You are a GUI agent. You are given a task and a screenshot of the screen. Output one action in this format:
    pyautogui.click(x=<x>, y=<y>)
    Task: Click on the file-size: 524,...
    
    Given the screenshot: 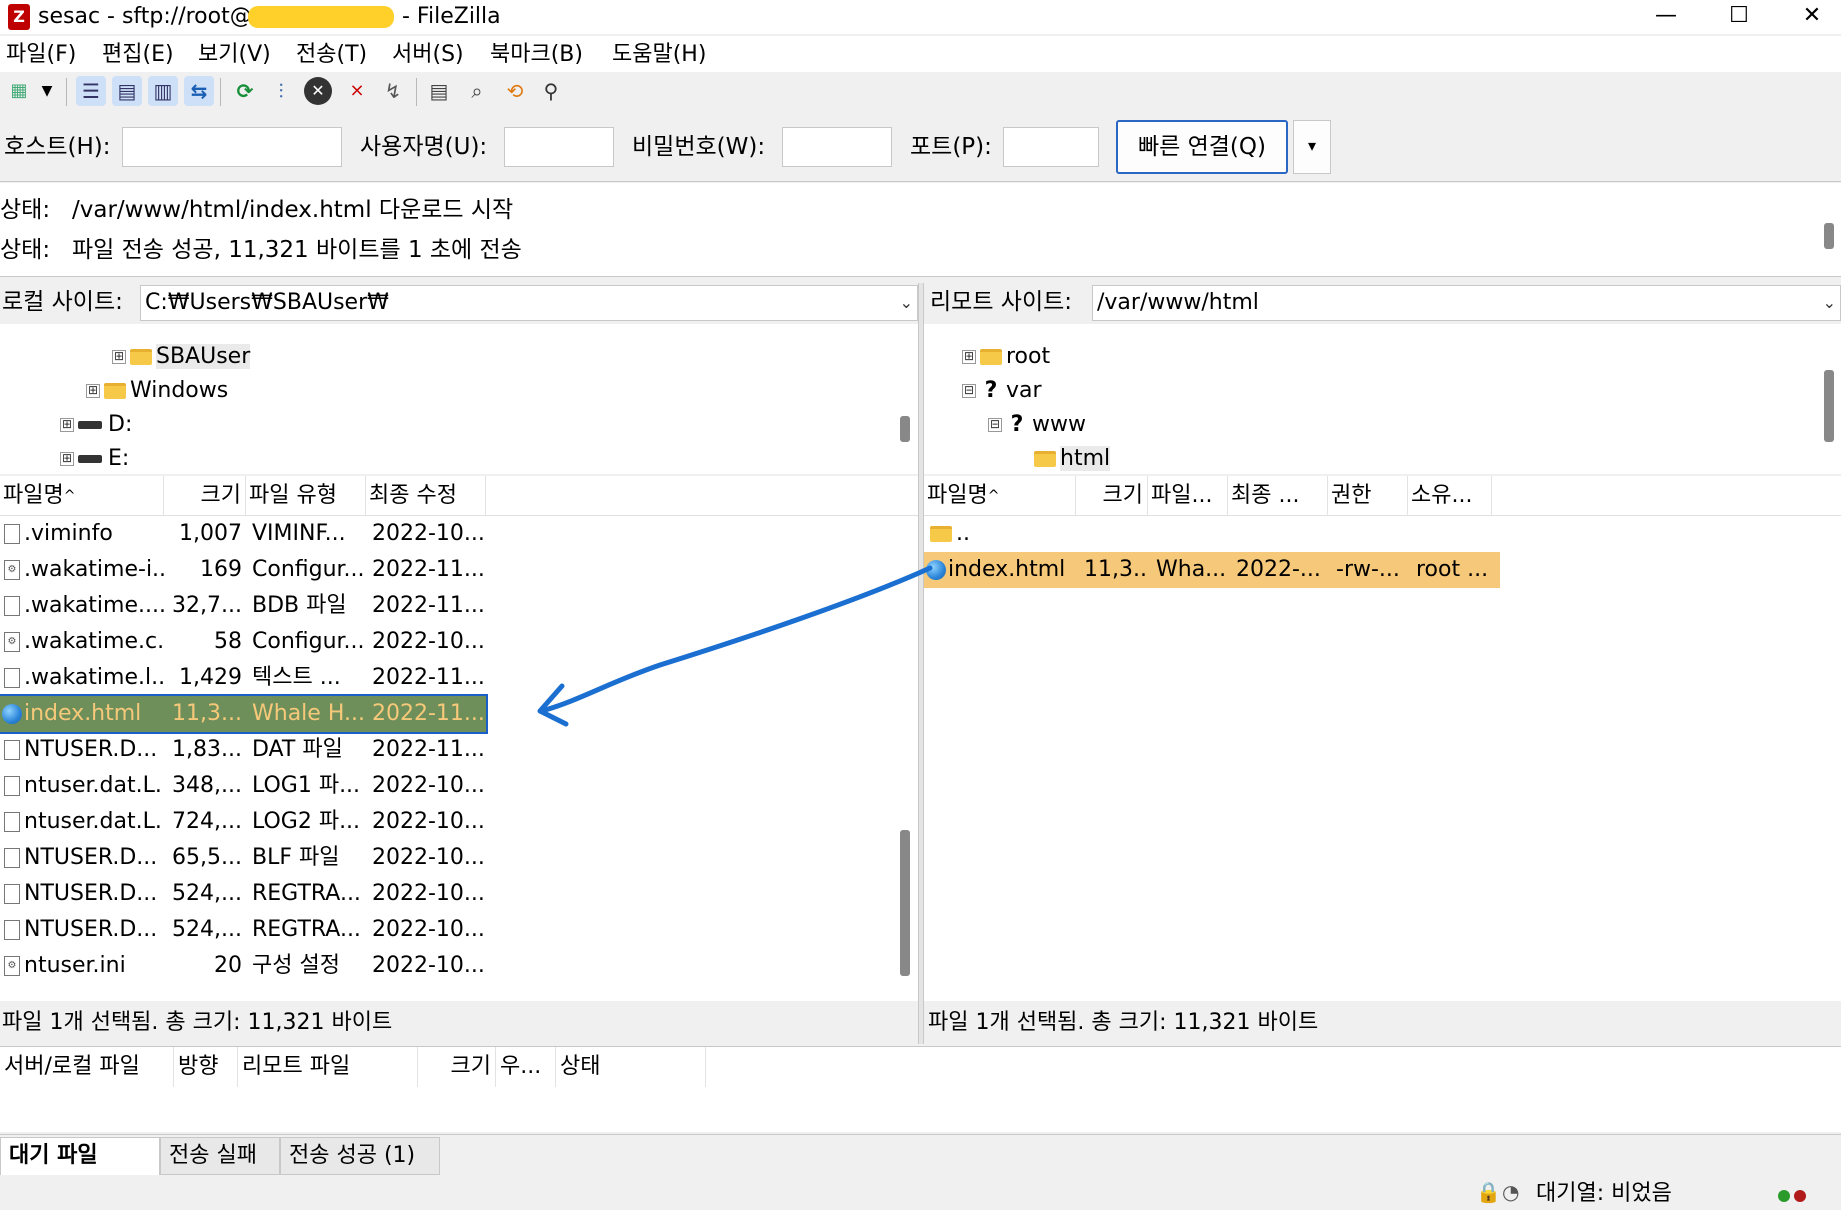 What is the action you would take?
    pyautogui.click(x=207, y=893)
    